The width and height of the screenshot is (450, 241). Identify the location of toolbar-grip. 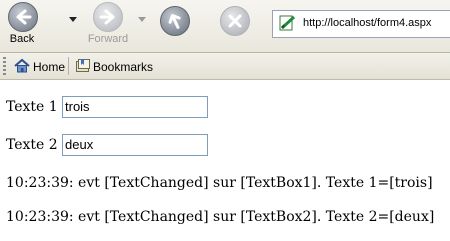
(4, 66).